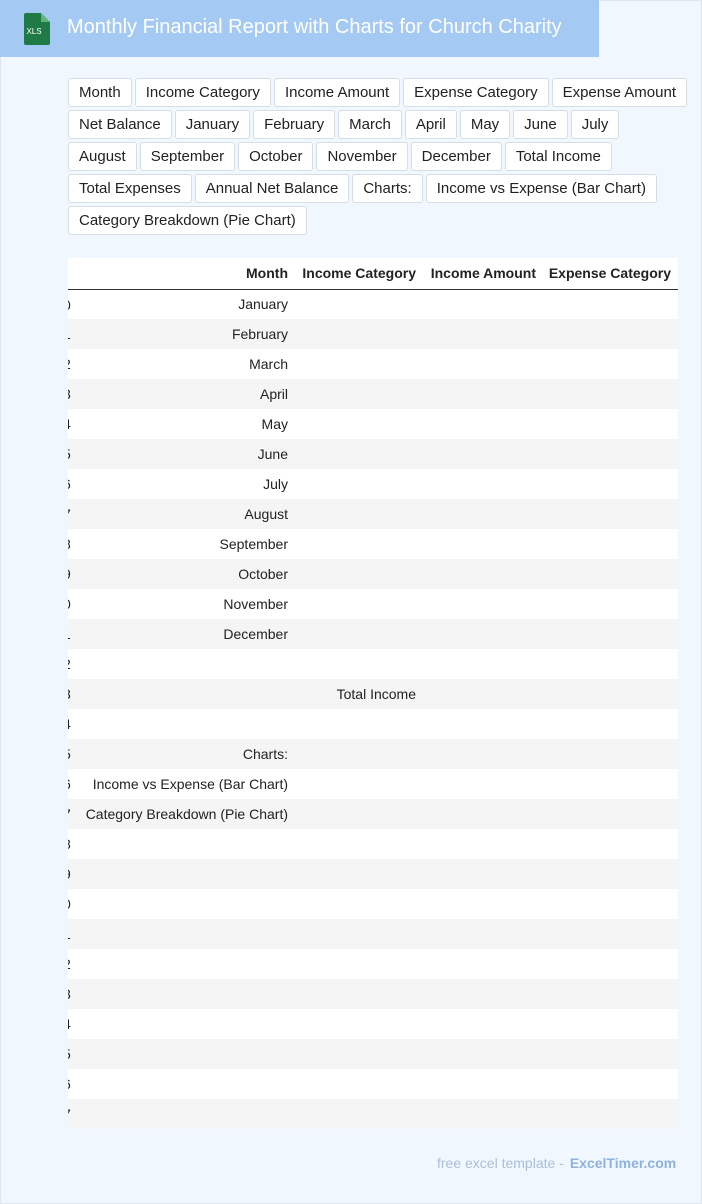 The image size is (702, 1204). What do you see at coordinates (202, 92) in the screenshot?
I see `column-chip: Income Category` at bounding box center [202, 92].